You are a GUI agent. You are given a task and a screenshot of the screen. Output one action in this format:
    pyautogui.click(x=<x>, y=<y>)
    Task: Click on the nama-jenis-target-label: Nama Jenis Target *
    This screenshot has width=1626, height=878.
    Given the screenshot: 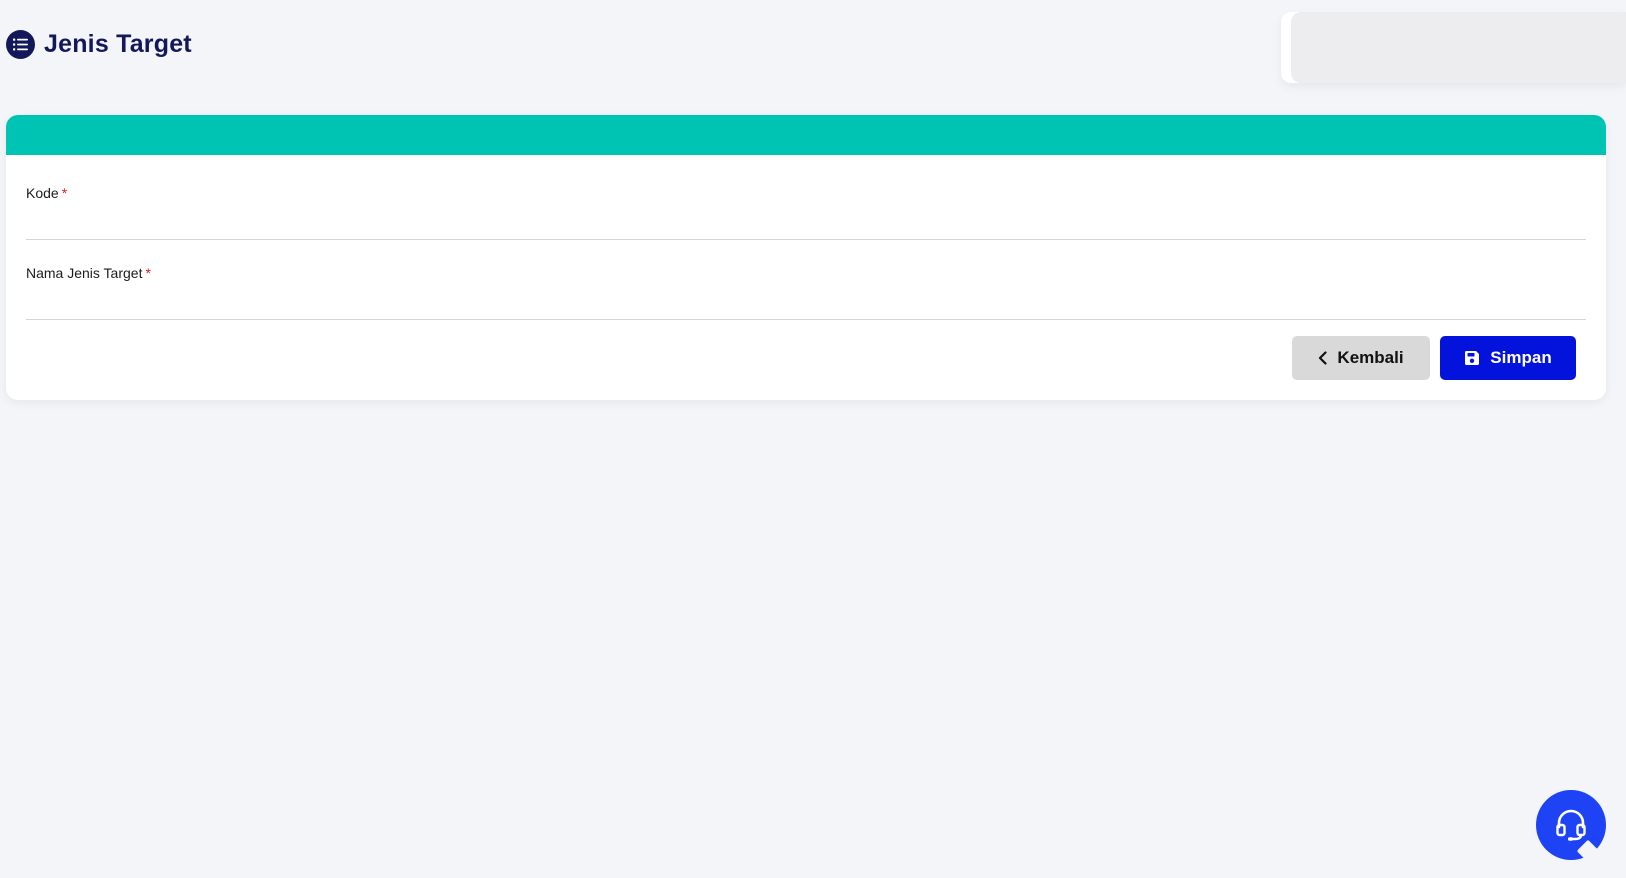 What is the action you would take?
    pyautogui.click(x=806, y=273)
    